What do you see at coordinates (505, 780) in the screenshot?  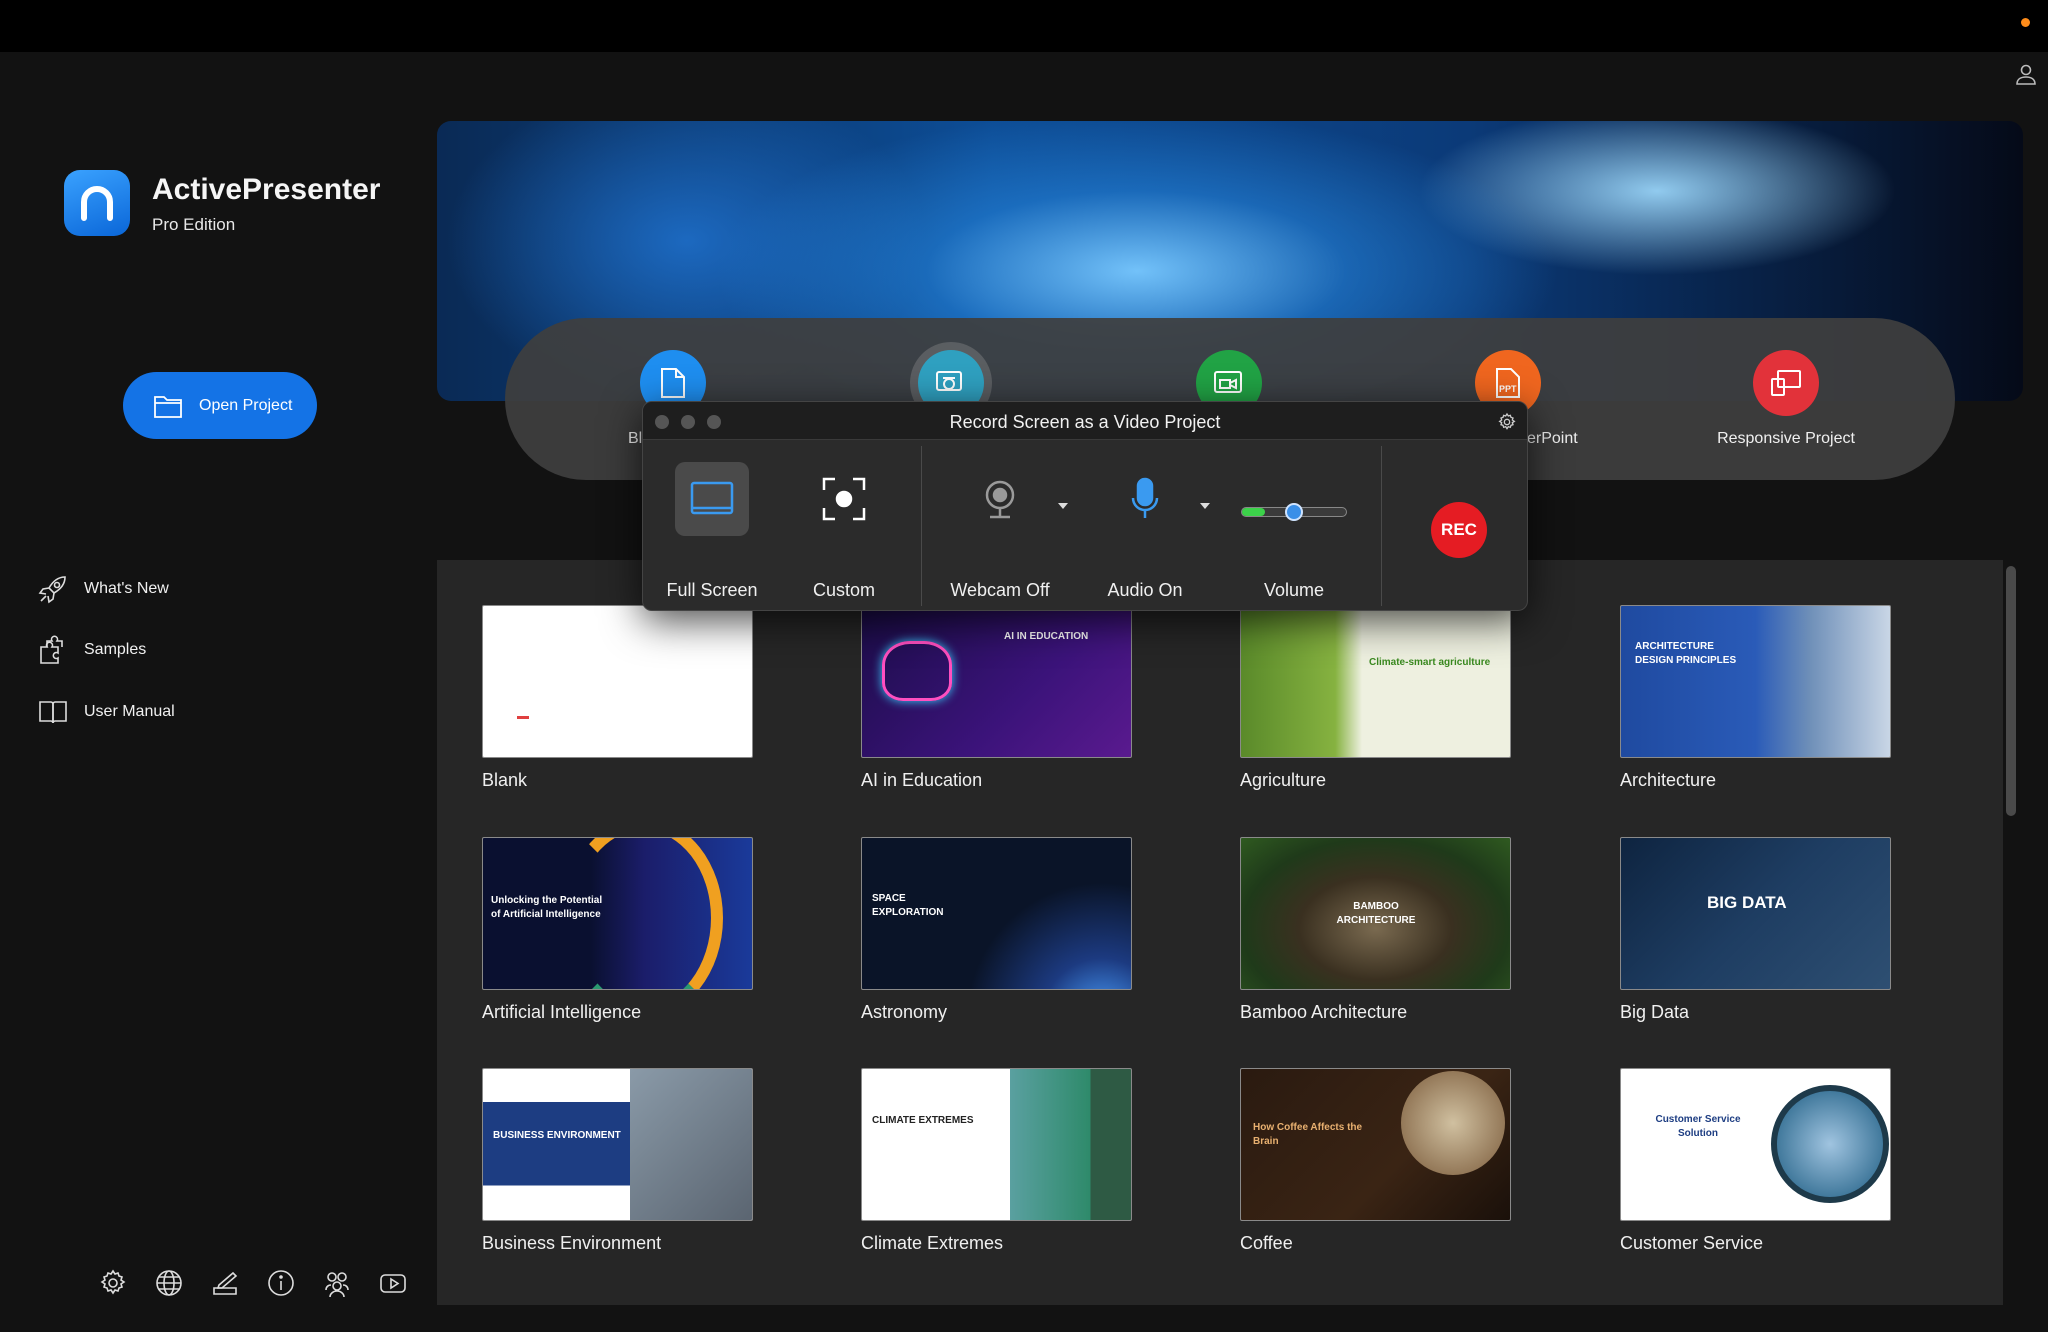 I see `template-name: Blank` at bounding box center [505, 780].